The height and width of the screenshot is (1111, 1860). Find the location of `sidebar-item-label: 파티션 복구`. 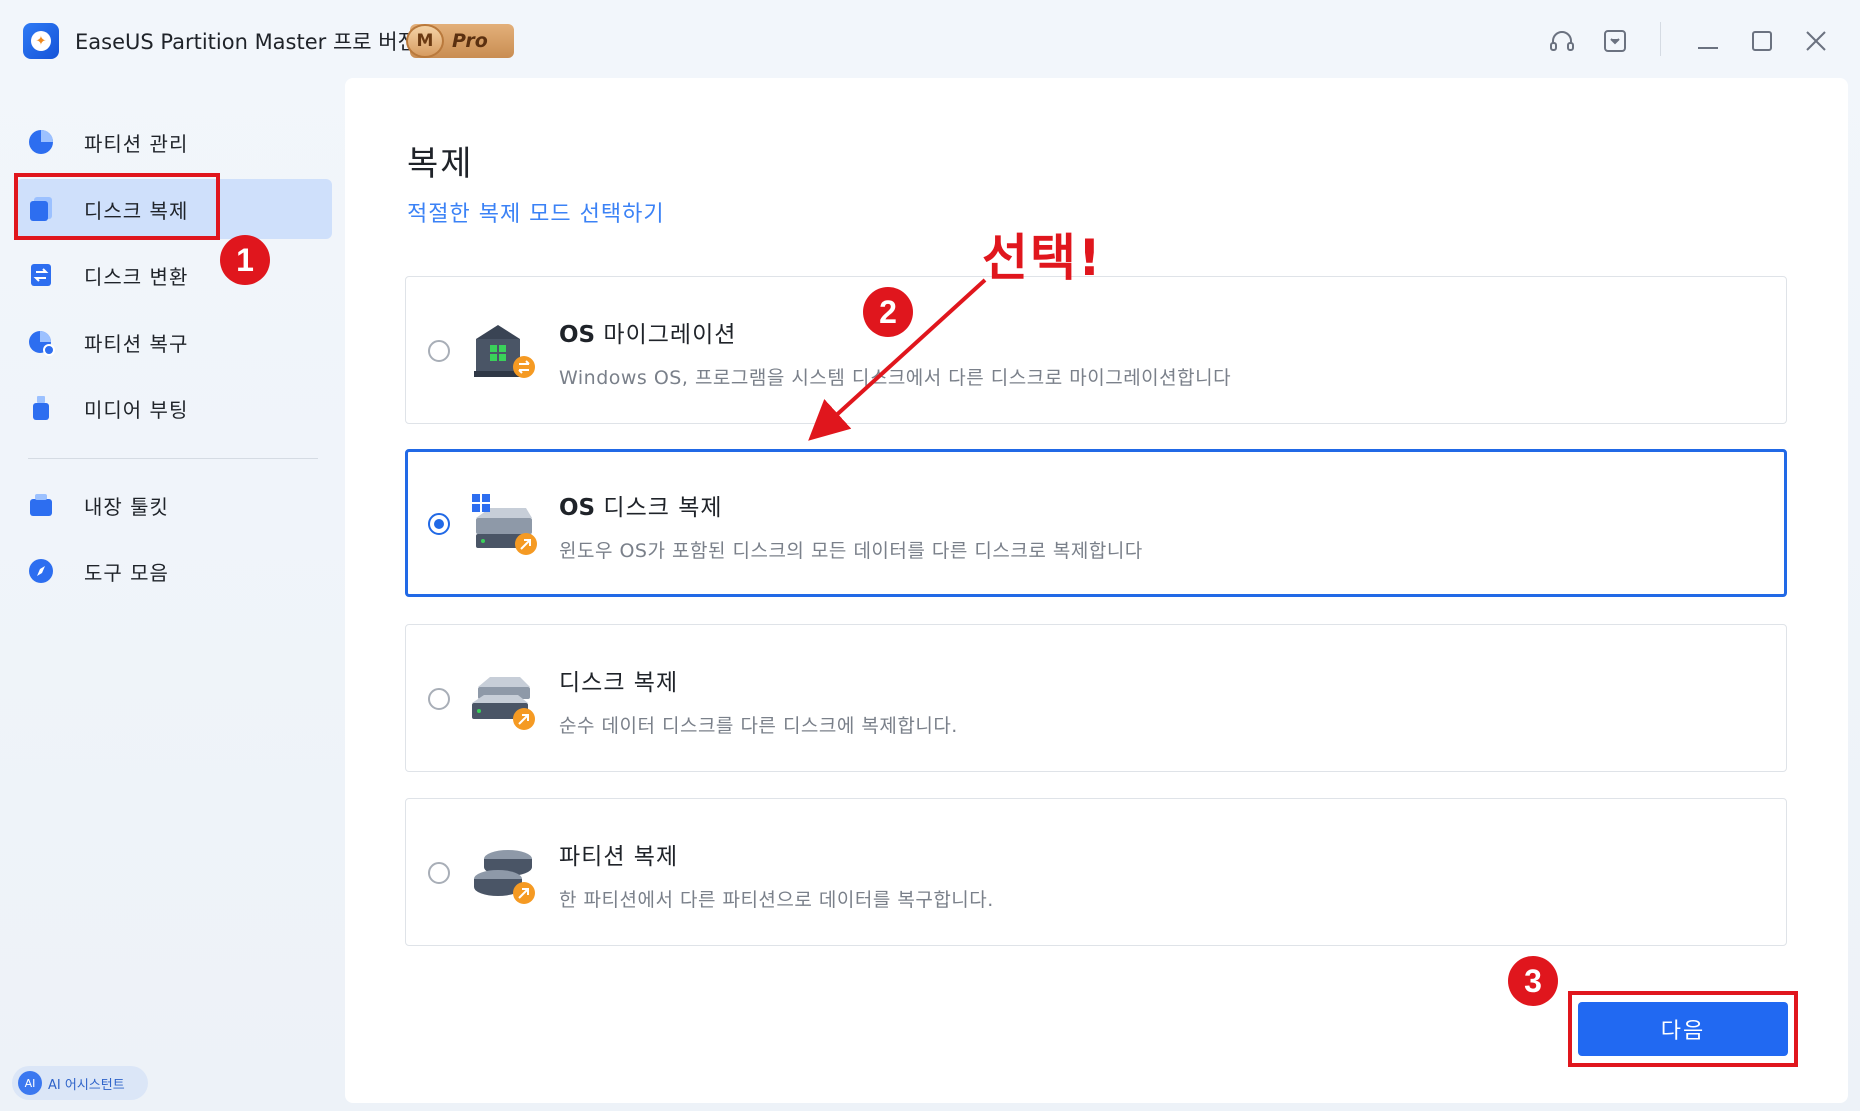

sidebar-item-label: 파티션 복구 is located at coordinates (136, 343).